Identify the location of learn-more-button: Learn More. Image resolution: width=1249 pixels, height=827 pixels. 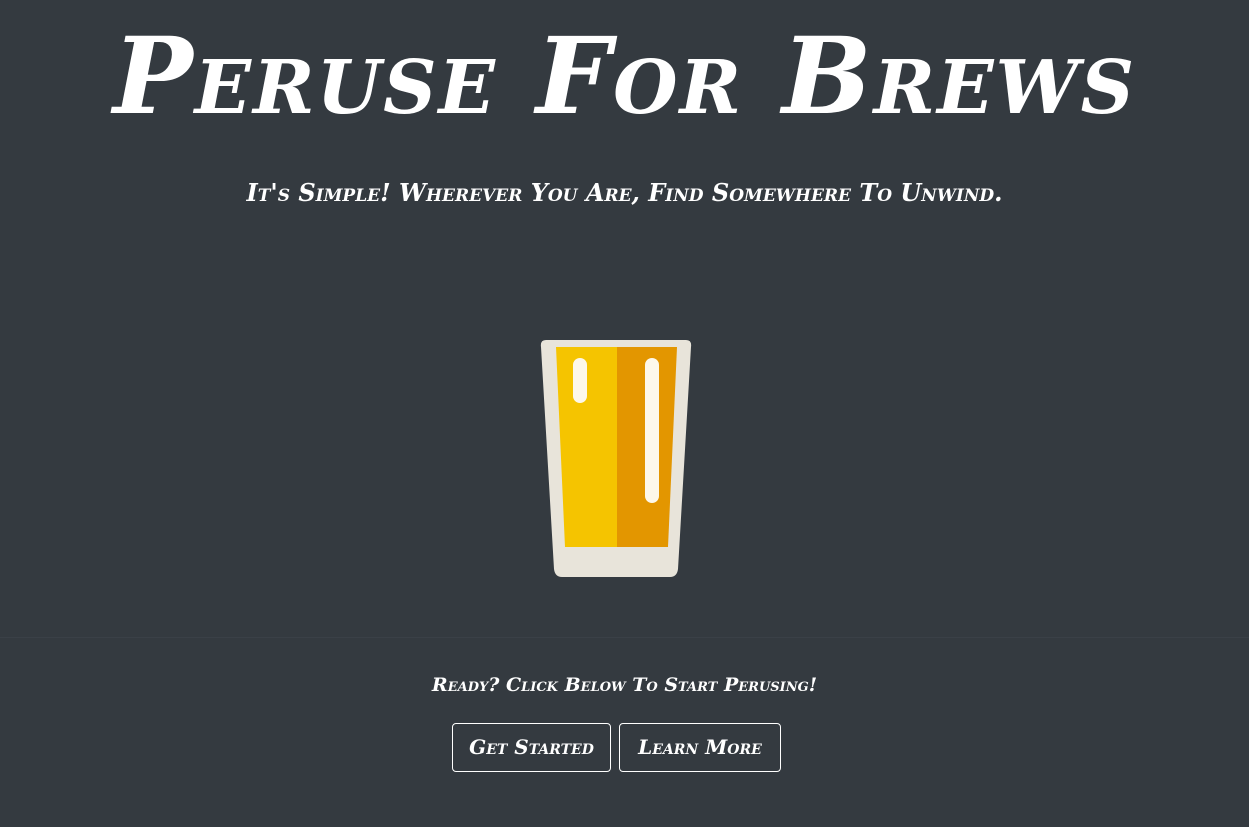
(700, 747).